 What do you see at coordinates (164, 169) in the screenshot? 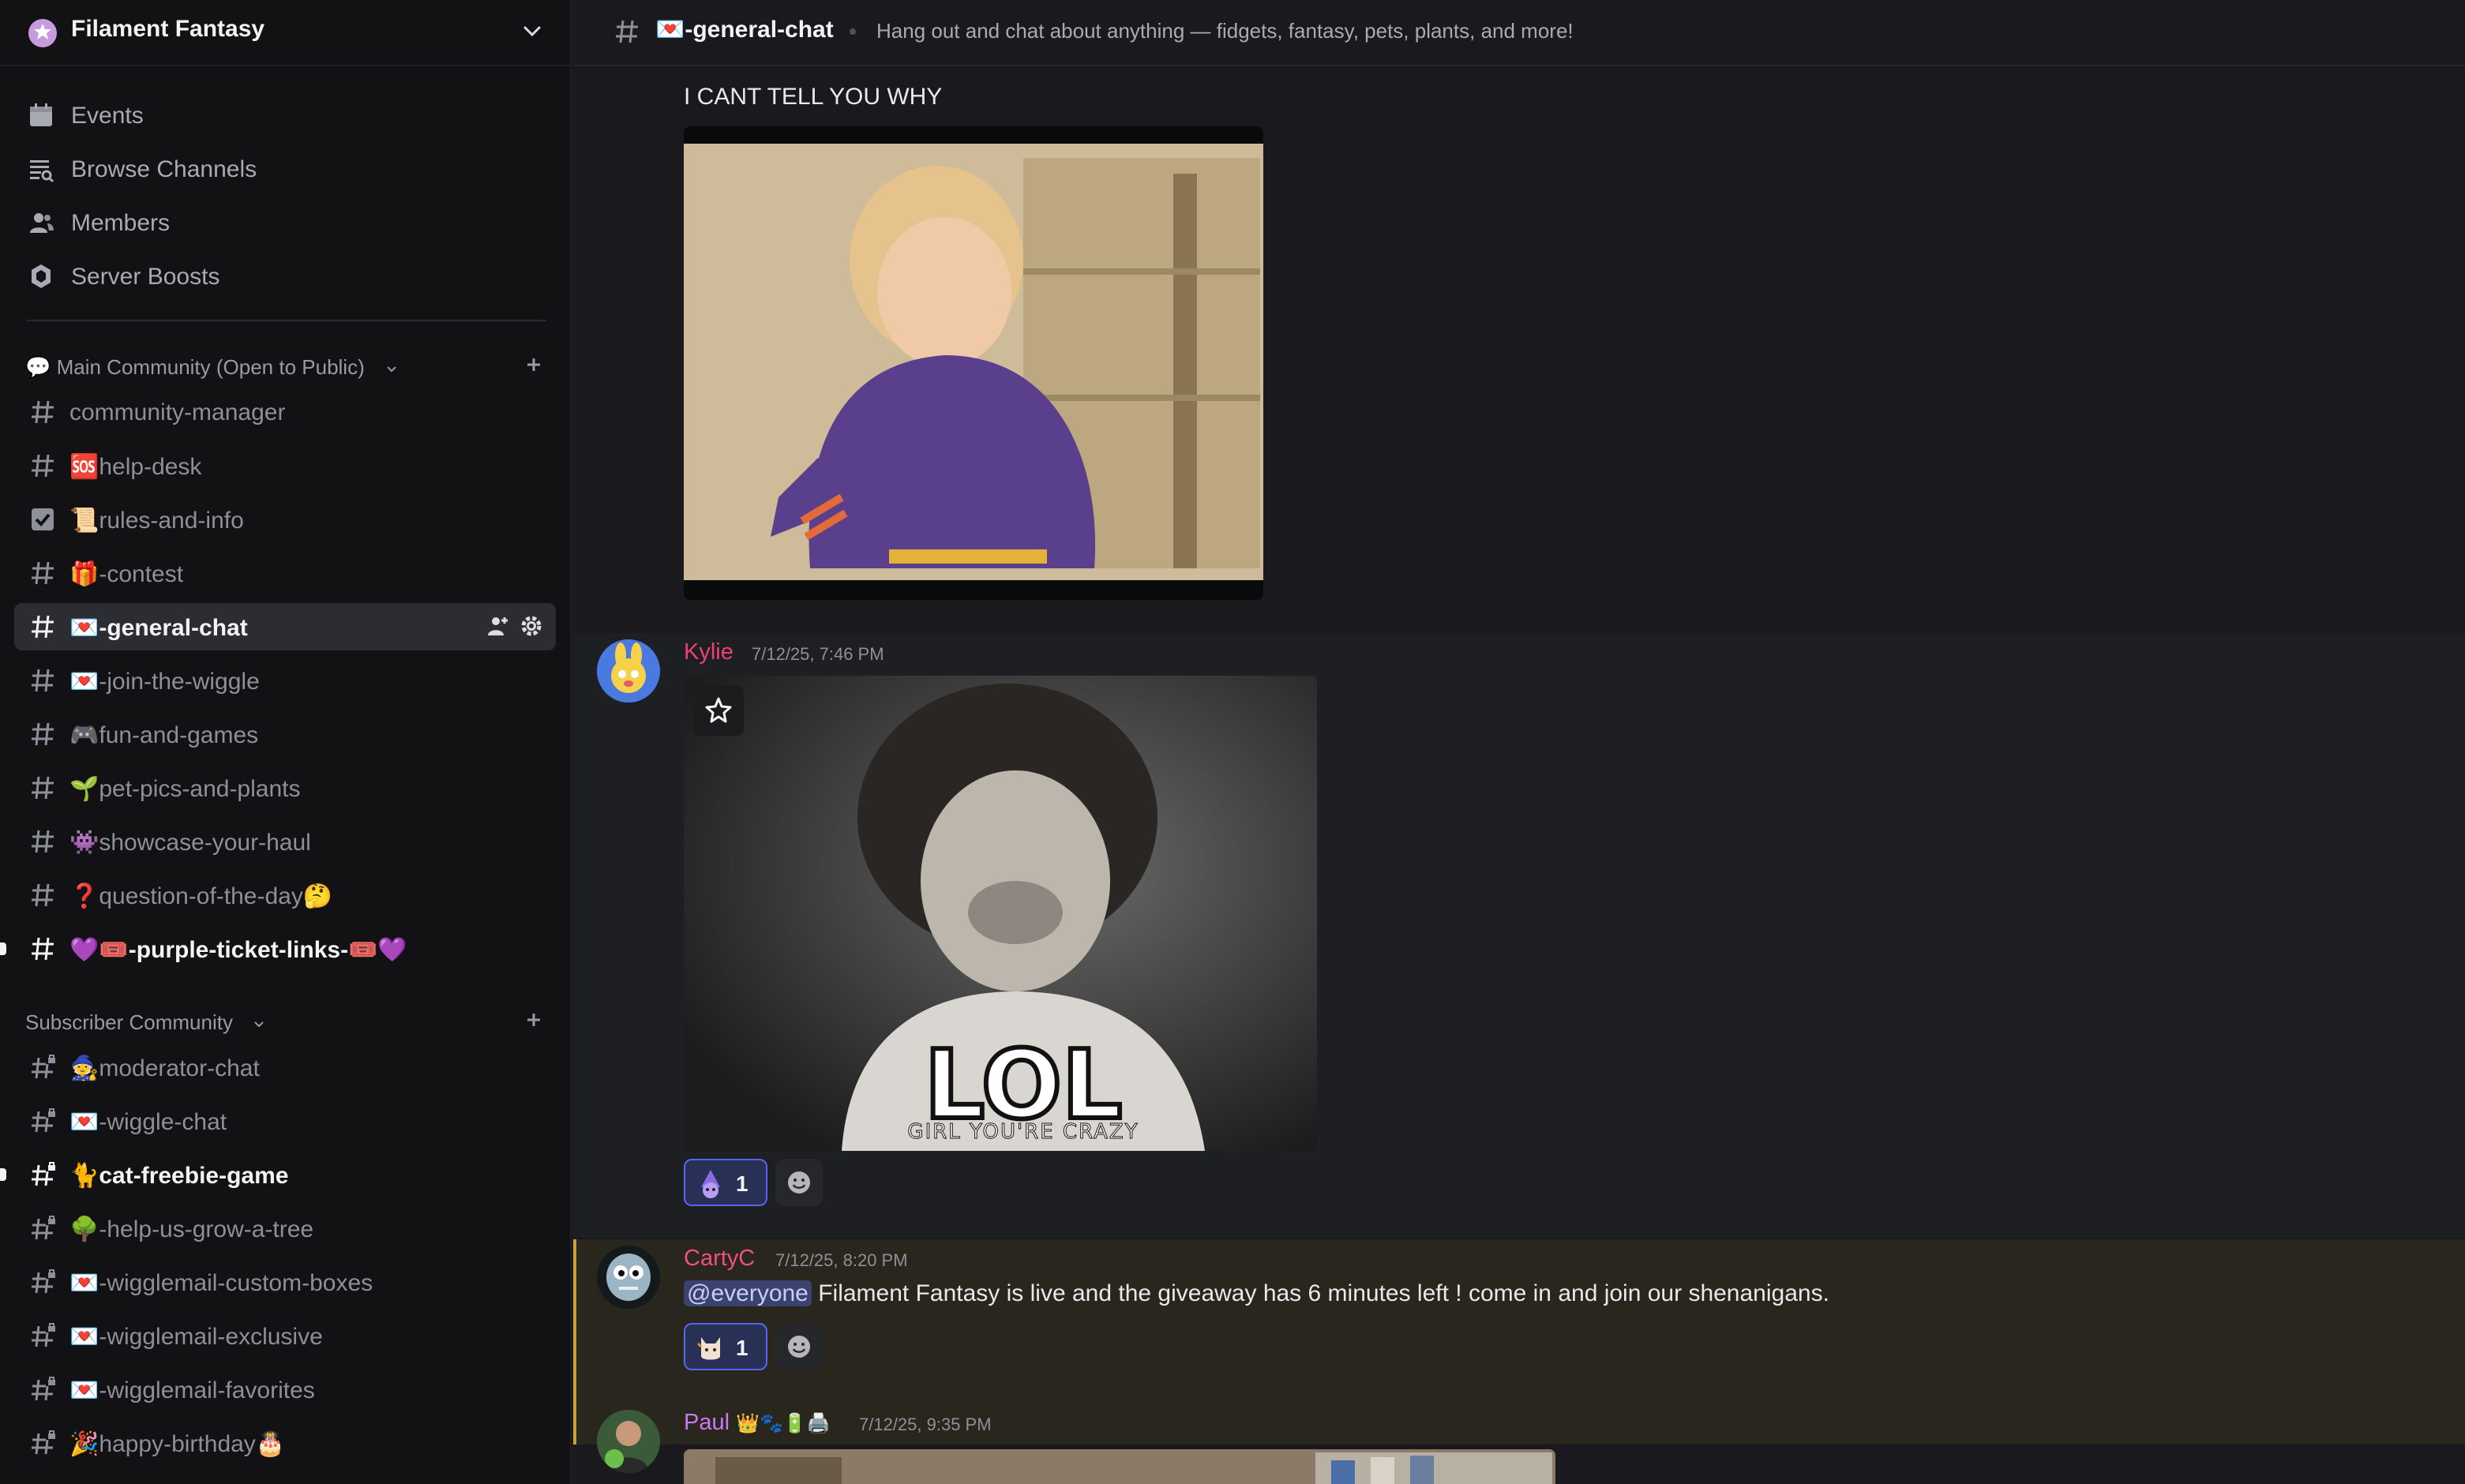
I see `nav-label: Browse Channels` at bounding box center [164, 169].